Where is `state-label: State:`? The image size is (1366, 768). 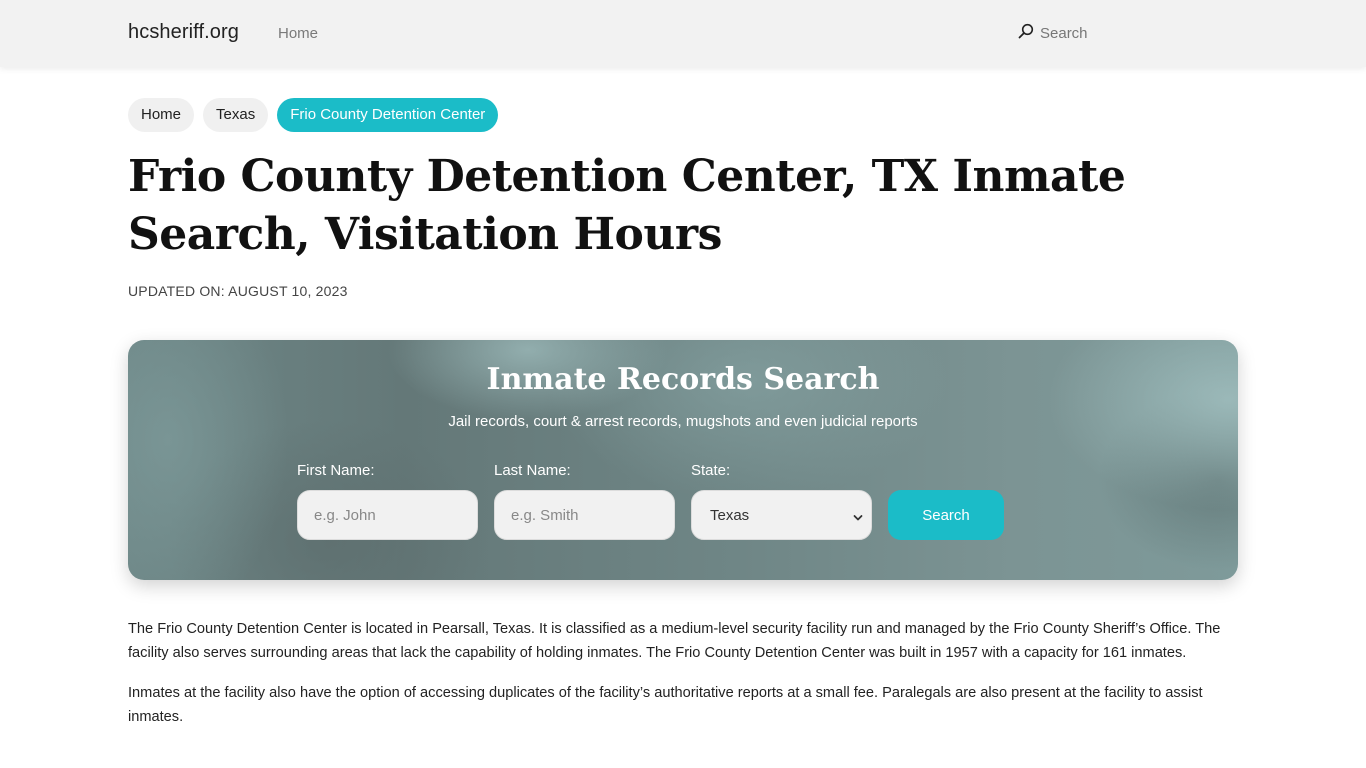 state-label: State: is located at coordinates (711, 470).